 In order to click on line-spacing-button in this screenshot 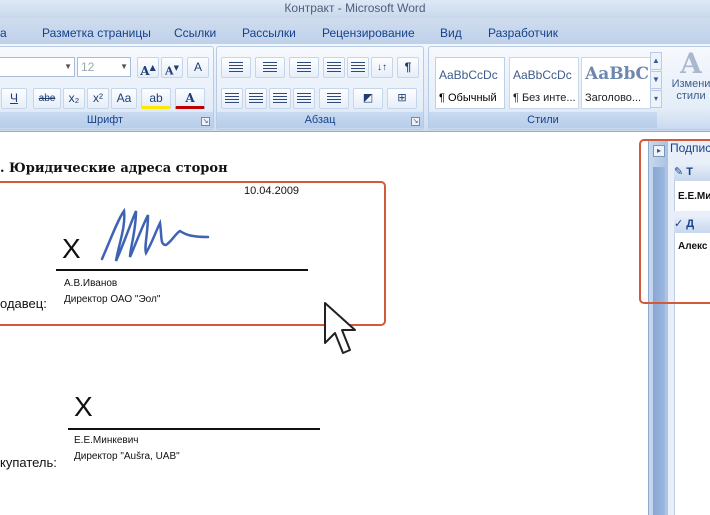, I will do `click(334, 98)`.